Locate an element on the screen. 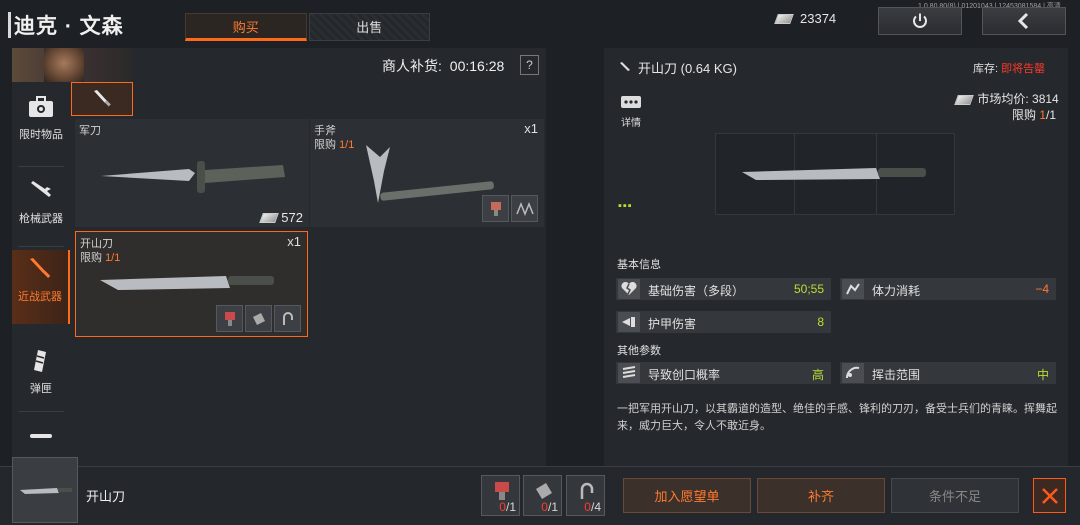 The height and width of the screenshot is (525, 1080). category-guns: 枪械武器 is located at coordinates (41, 208).